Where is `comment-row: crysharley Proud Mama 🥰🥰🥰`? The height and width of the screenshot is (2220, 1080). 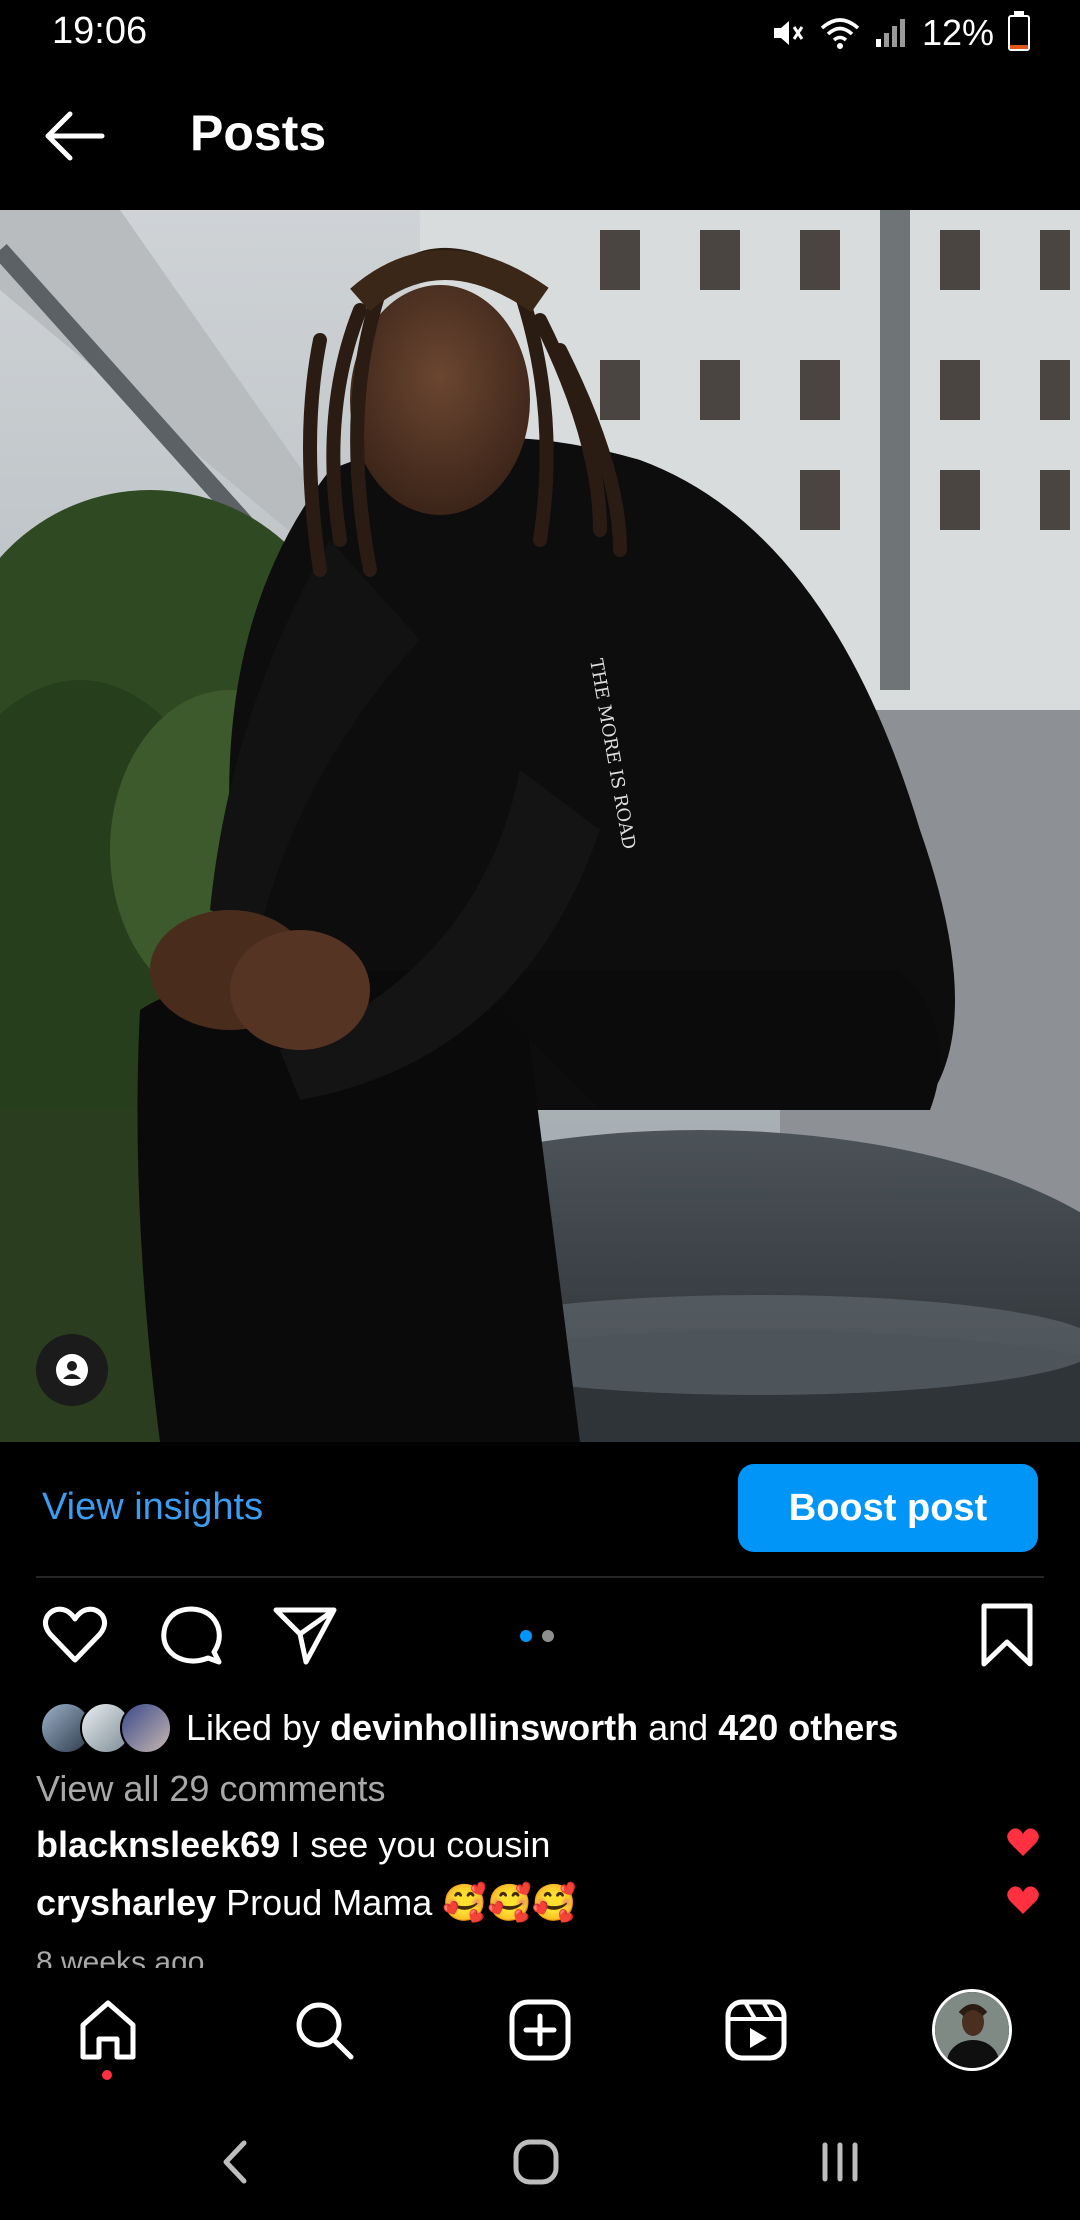
comment-row: crysharley Proud Mama 🥰🥰🥰 is located at coordinates (306, 1903).